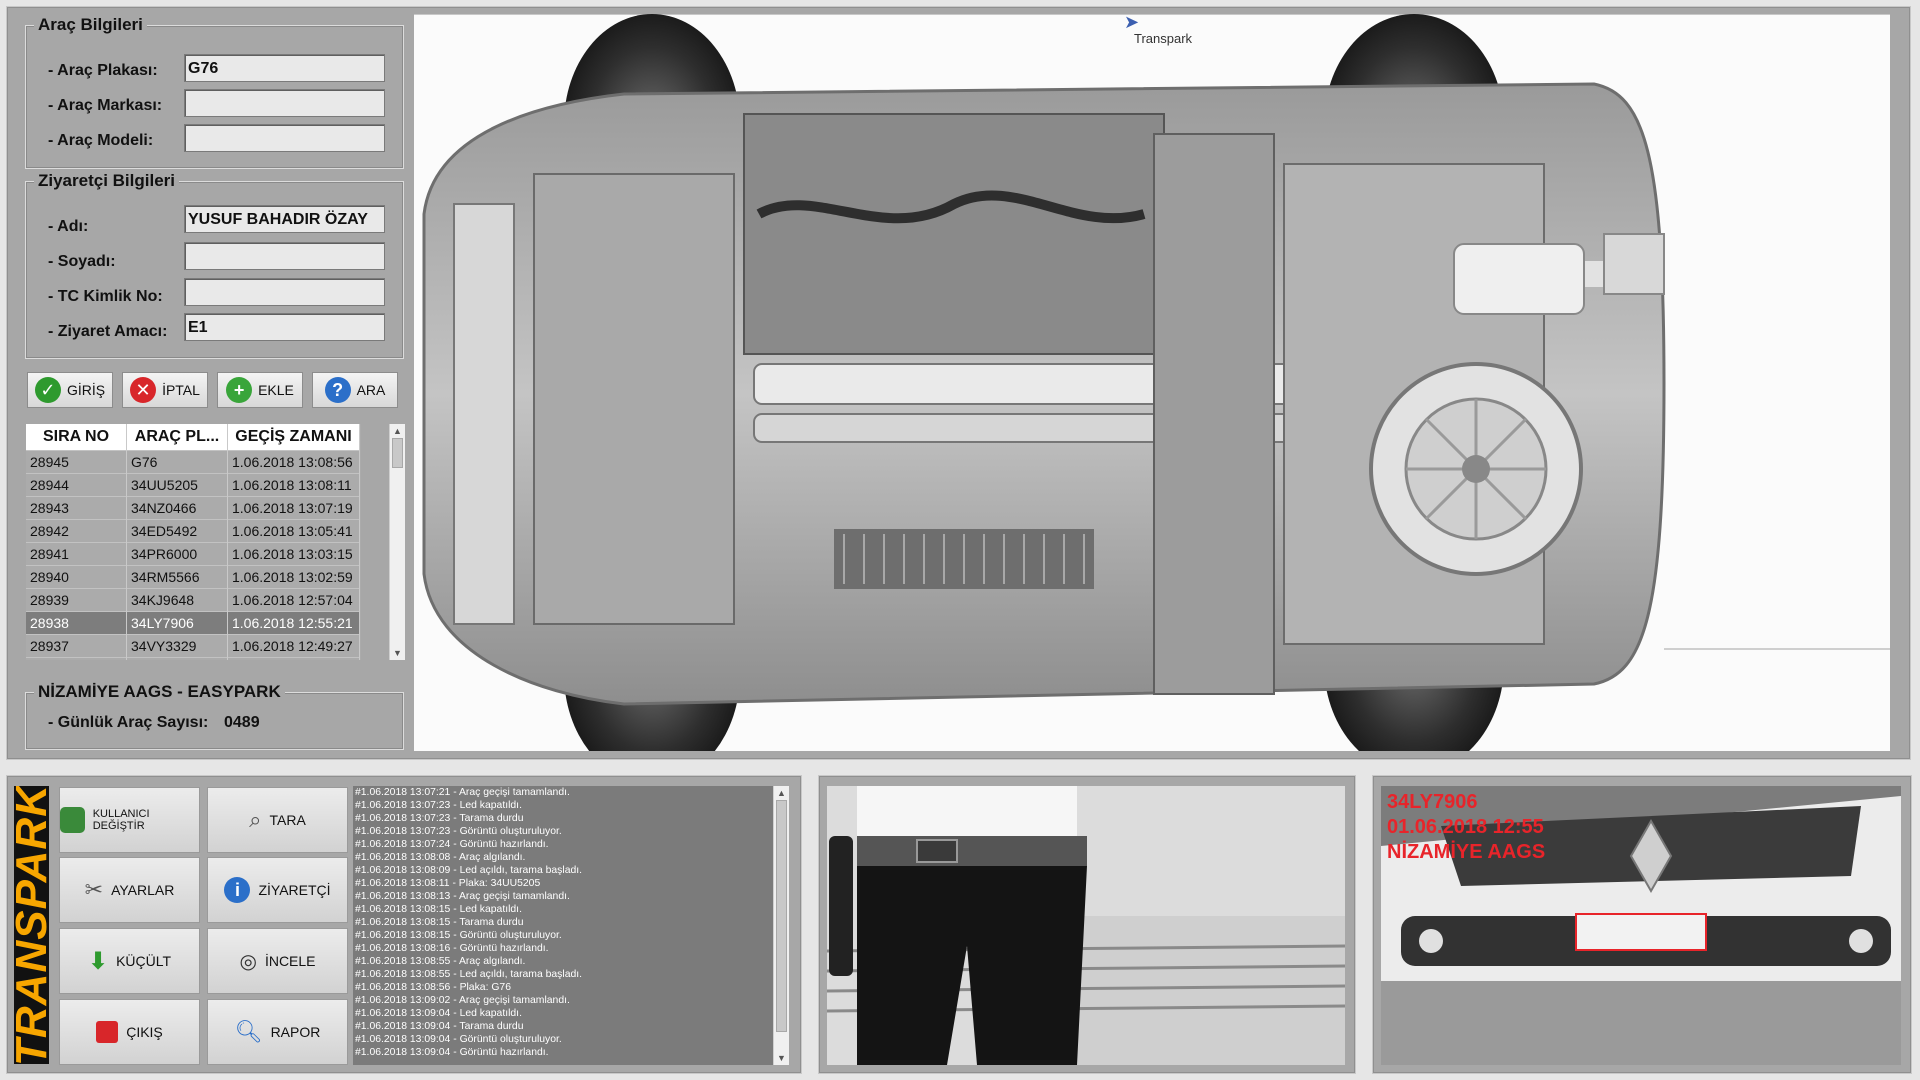  What do you see at coordinates (438, 1013) in the screenshot?
I see `log-line: #1.06.2018 13:09:04 - Led kapatıldı.` at bounding box center [438, 1013].